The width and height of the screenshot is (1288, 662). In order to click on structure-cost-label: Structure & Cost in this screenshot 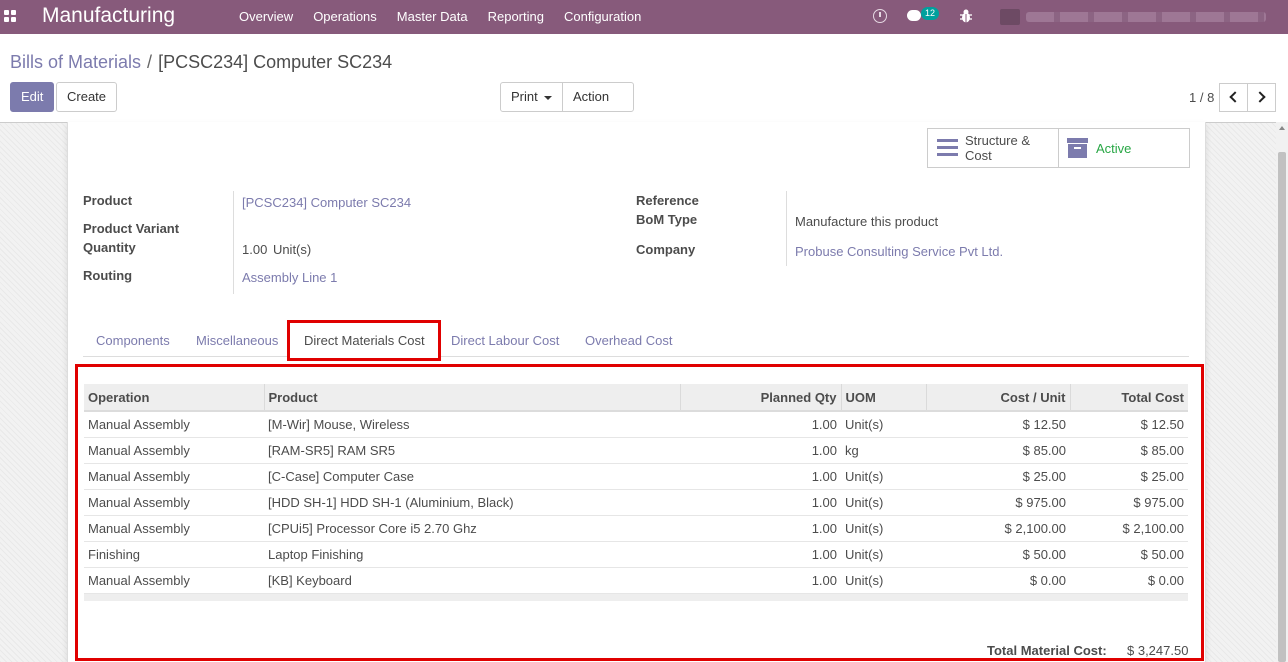, I will do `click(997, 148)`.